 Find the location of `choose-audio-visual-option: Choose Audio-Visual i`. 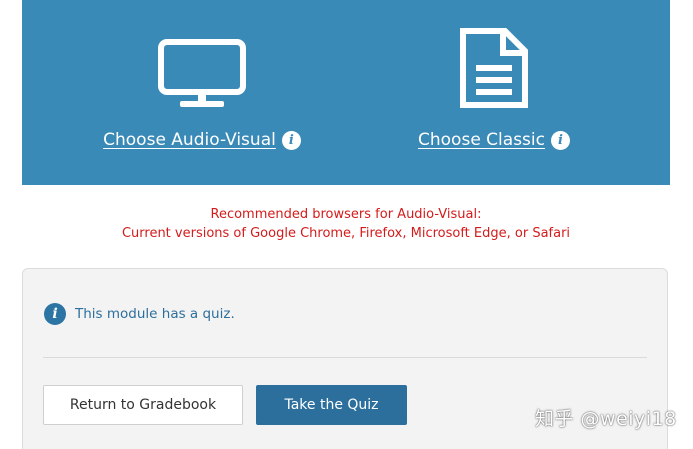

choose-audio-visual-option: Choose Audio-Visual i is located at coordinates (202, 92).